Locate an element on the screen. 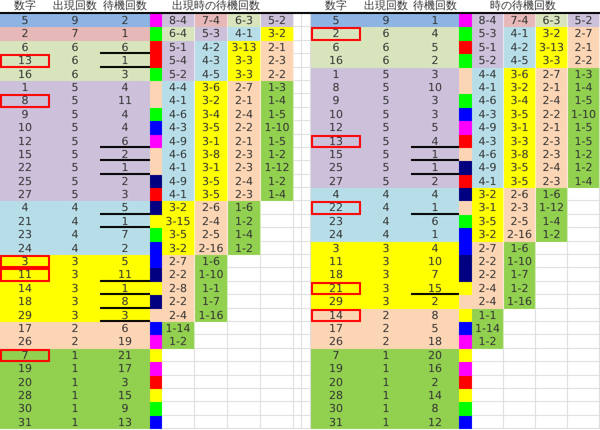  interval-cell: 5-1 is located at coordinates (178, 47).